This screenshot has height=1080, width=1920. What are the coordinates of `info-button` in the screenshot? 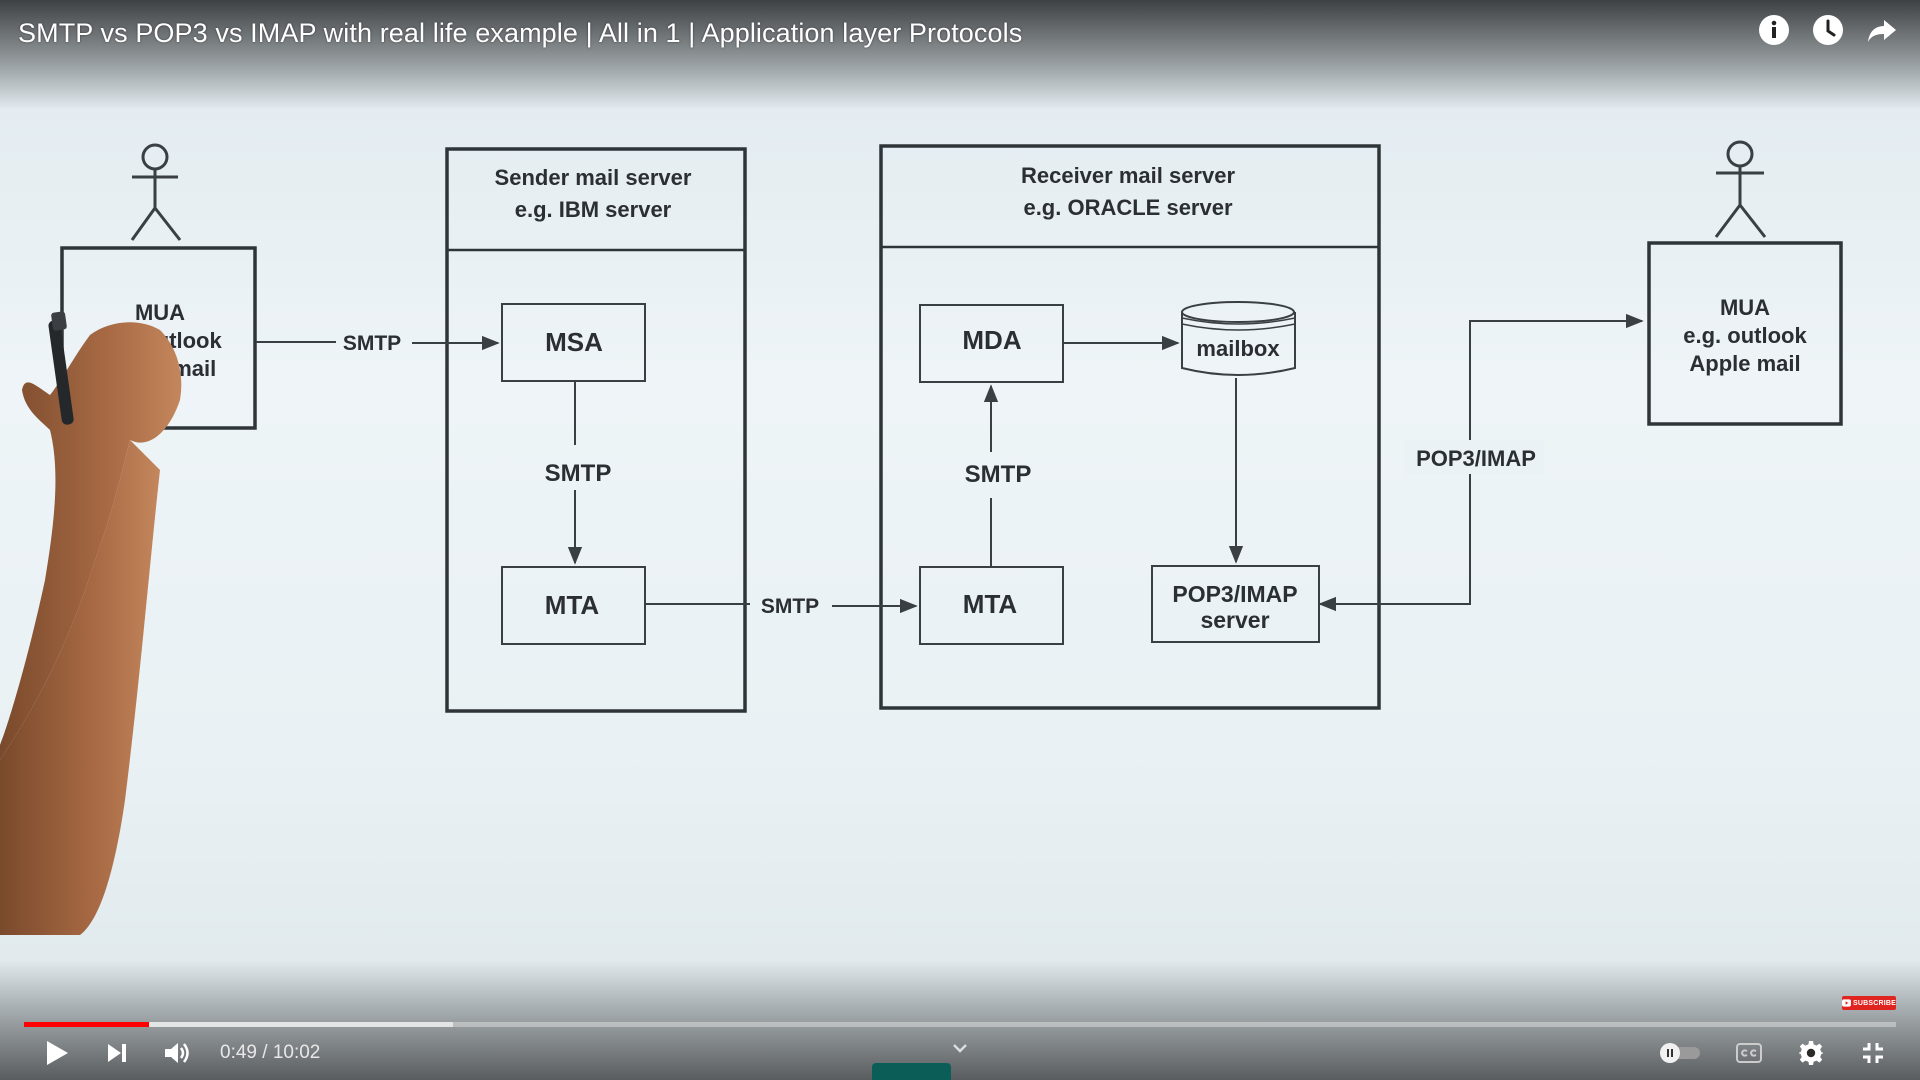 It's located at (1774, 30).